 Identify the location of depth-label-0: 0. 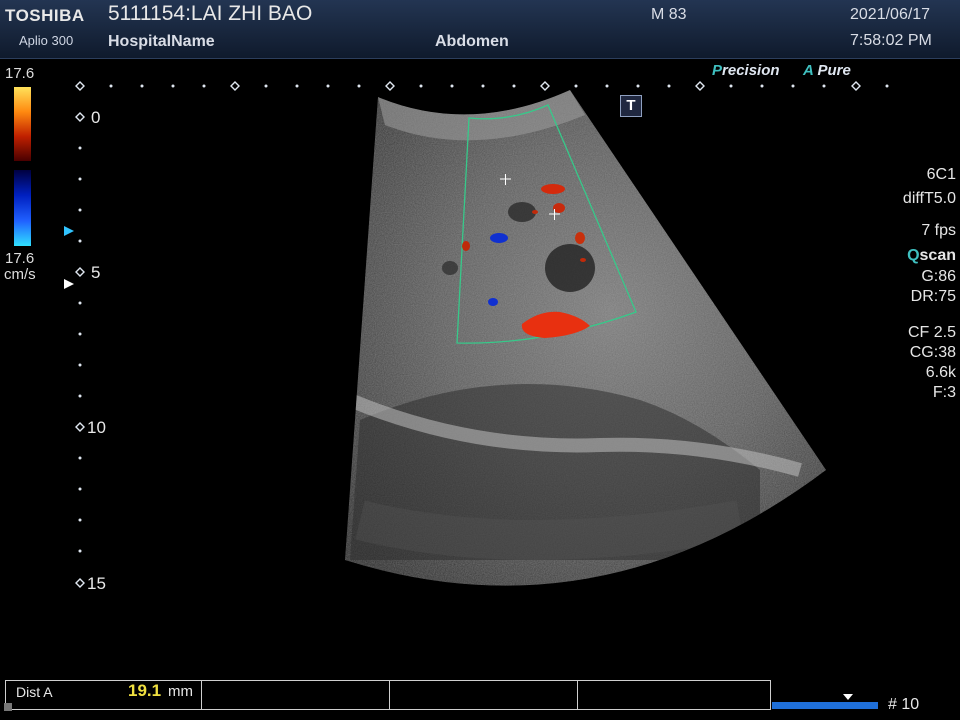
(96, 117).